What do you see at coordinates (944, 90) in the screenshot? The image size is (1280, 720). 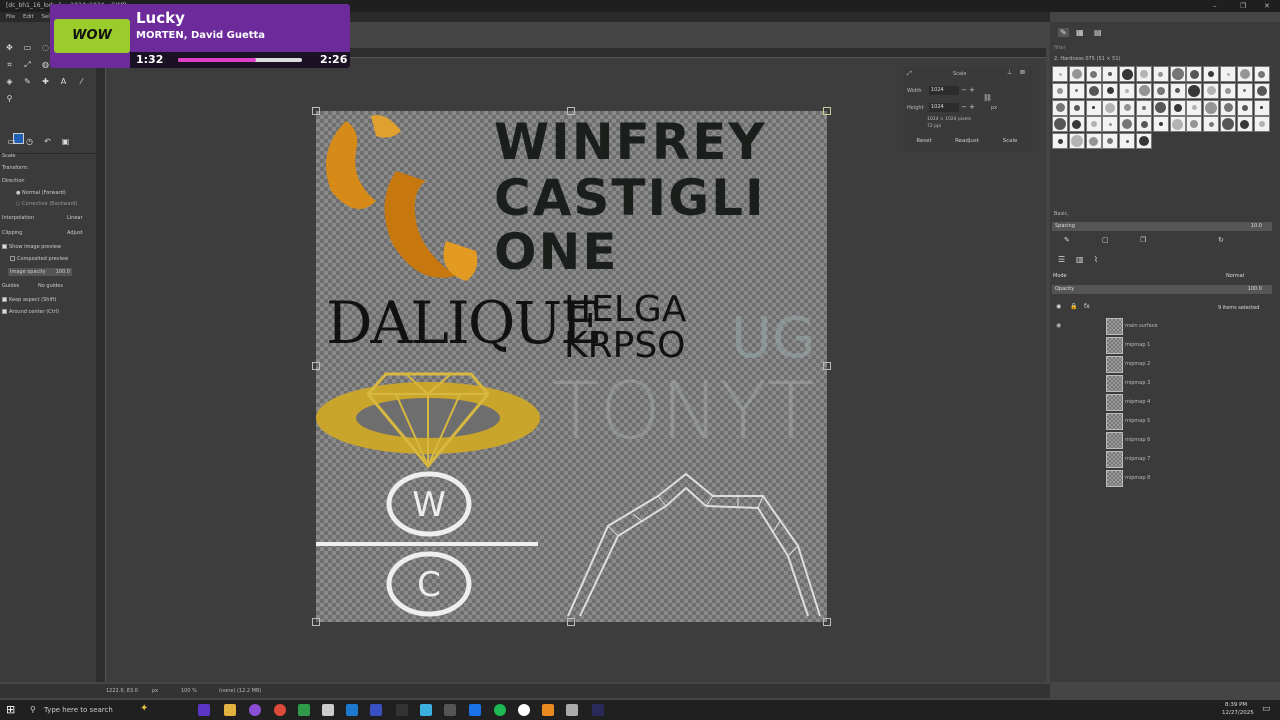 I see `width-input: 1024` at bounding box center [944, 90].